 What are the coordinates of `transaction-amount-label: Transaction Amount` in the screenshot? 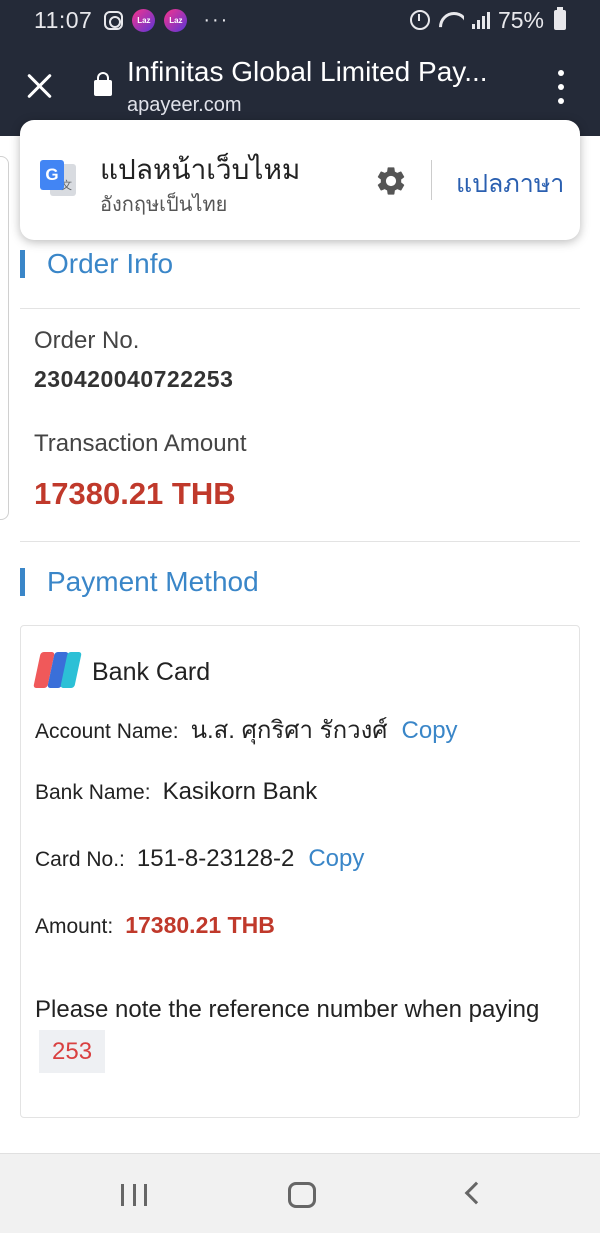 It's located at (140, 443).